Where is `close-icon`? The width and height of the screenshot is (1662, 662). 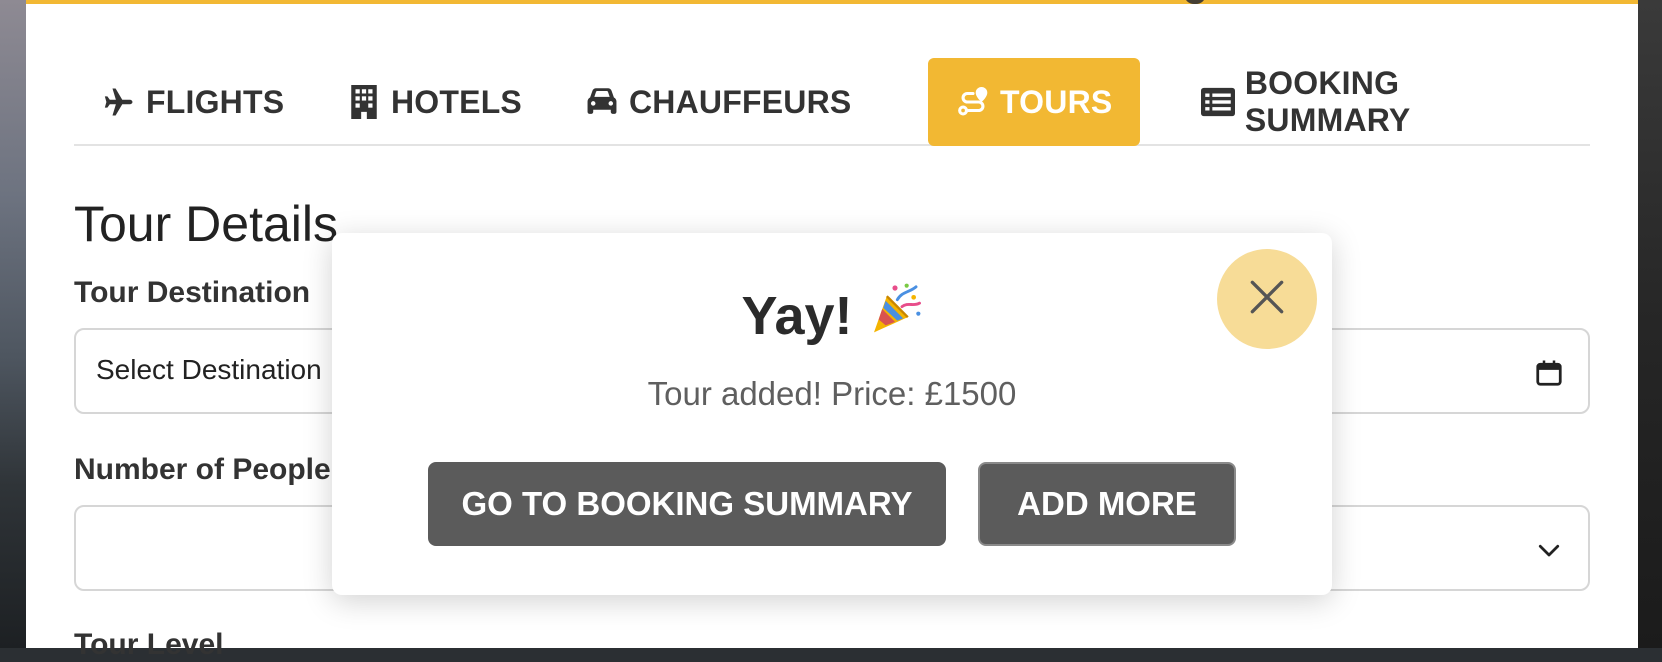 close-icon is located at coordinates (1267, 299).